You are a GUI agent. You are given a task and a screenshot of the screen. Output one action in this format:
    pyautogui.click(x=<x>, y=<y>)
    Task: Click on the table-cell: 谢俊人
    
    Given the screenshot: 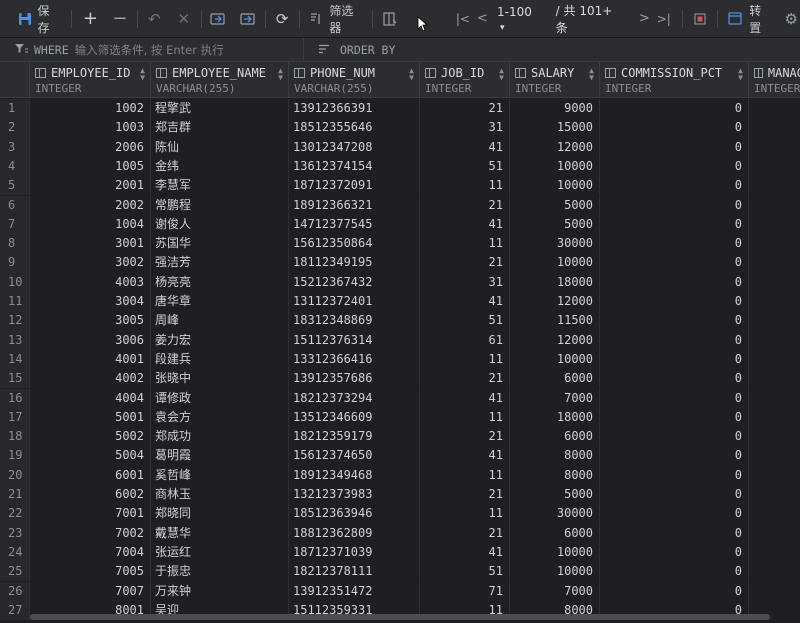 What is the action you would take?
    pyautogui.click(x=220, y=224)
    